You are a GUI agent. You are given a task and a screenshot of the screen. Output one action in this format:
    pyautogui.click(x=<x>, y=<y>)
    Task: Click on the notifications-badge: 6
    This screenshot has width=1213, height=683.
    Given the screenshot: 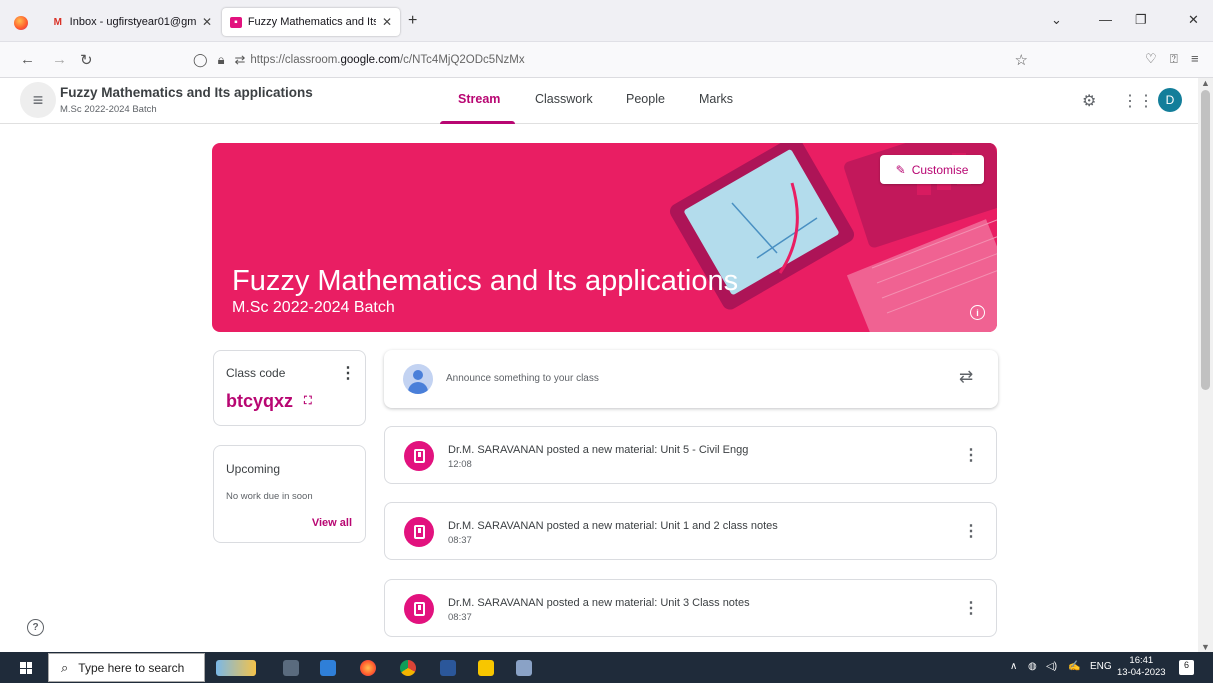 What is the action you would take?
    pyautogui.click(x=1186, y=667)
    